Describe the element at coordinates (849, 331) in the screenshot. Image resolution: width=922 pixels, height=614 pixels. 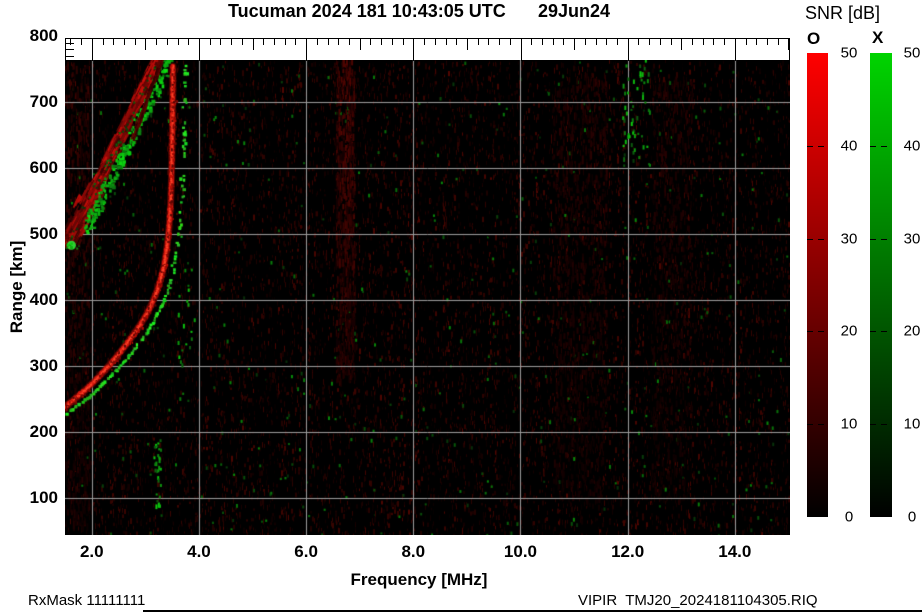
I see `colorbar-o-tick-label: 20` at that location.